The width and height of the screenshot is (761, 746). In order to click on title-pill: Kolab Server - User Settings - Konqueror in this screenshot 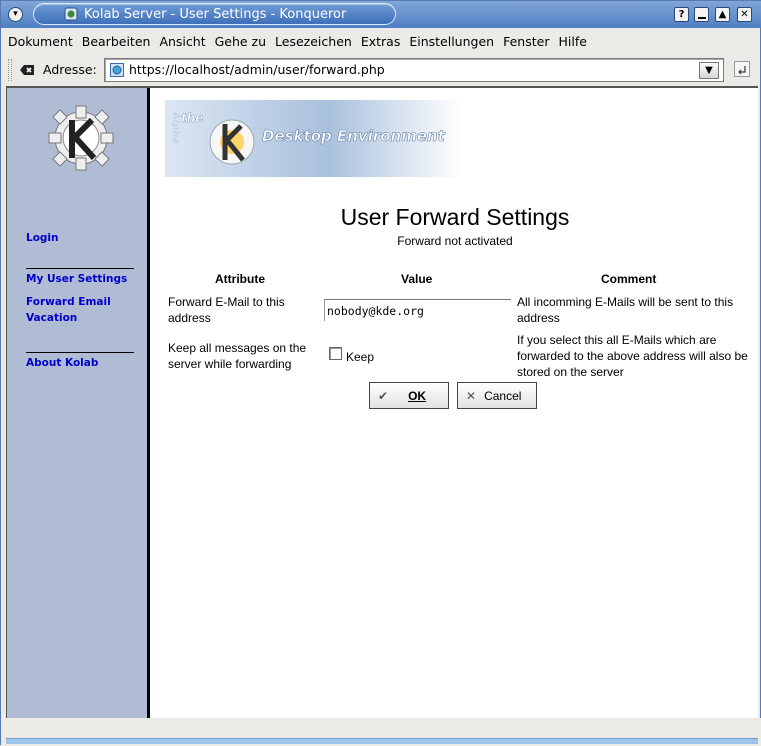, I will do `click(214, 14)`.